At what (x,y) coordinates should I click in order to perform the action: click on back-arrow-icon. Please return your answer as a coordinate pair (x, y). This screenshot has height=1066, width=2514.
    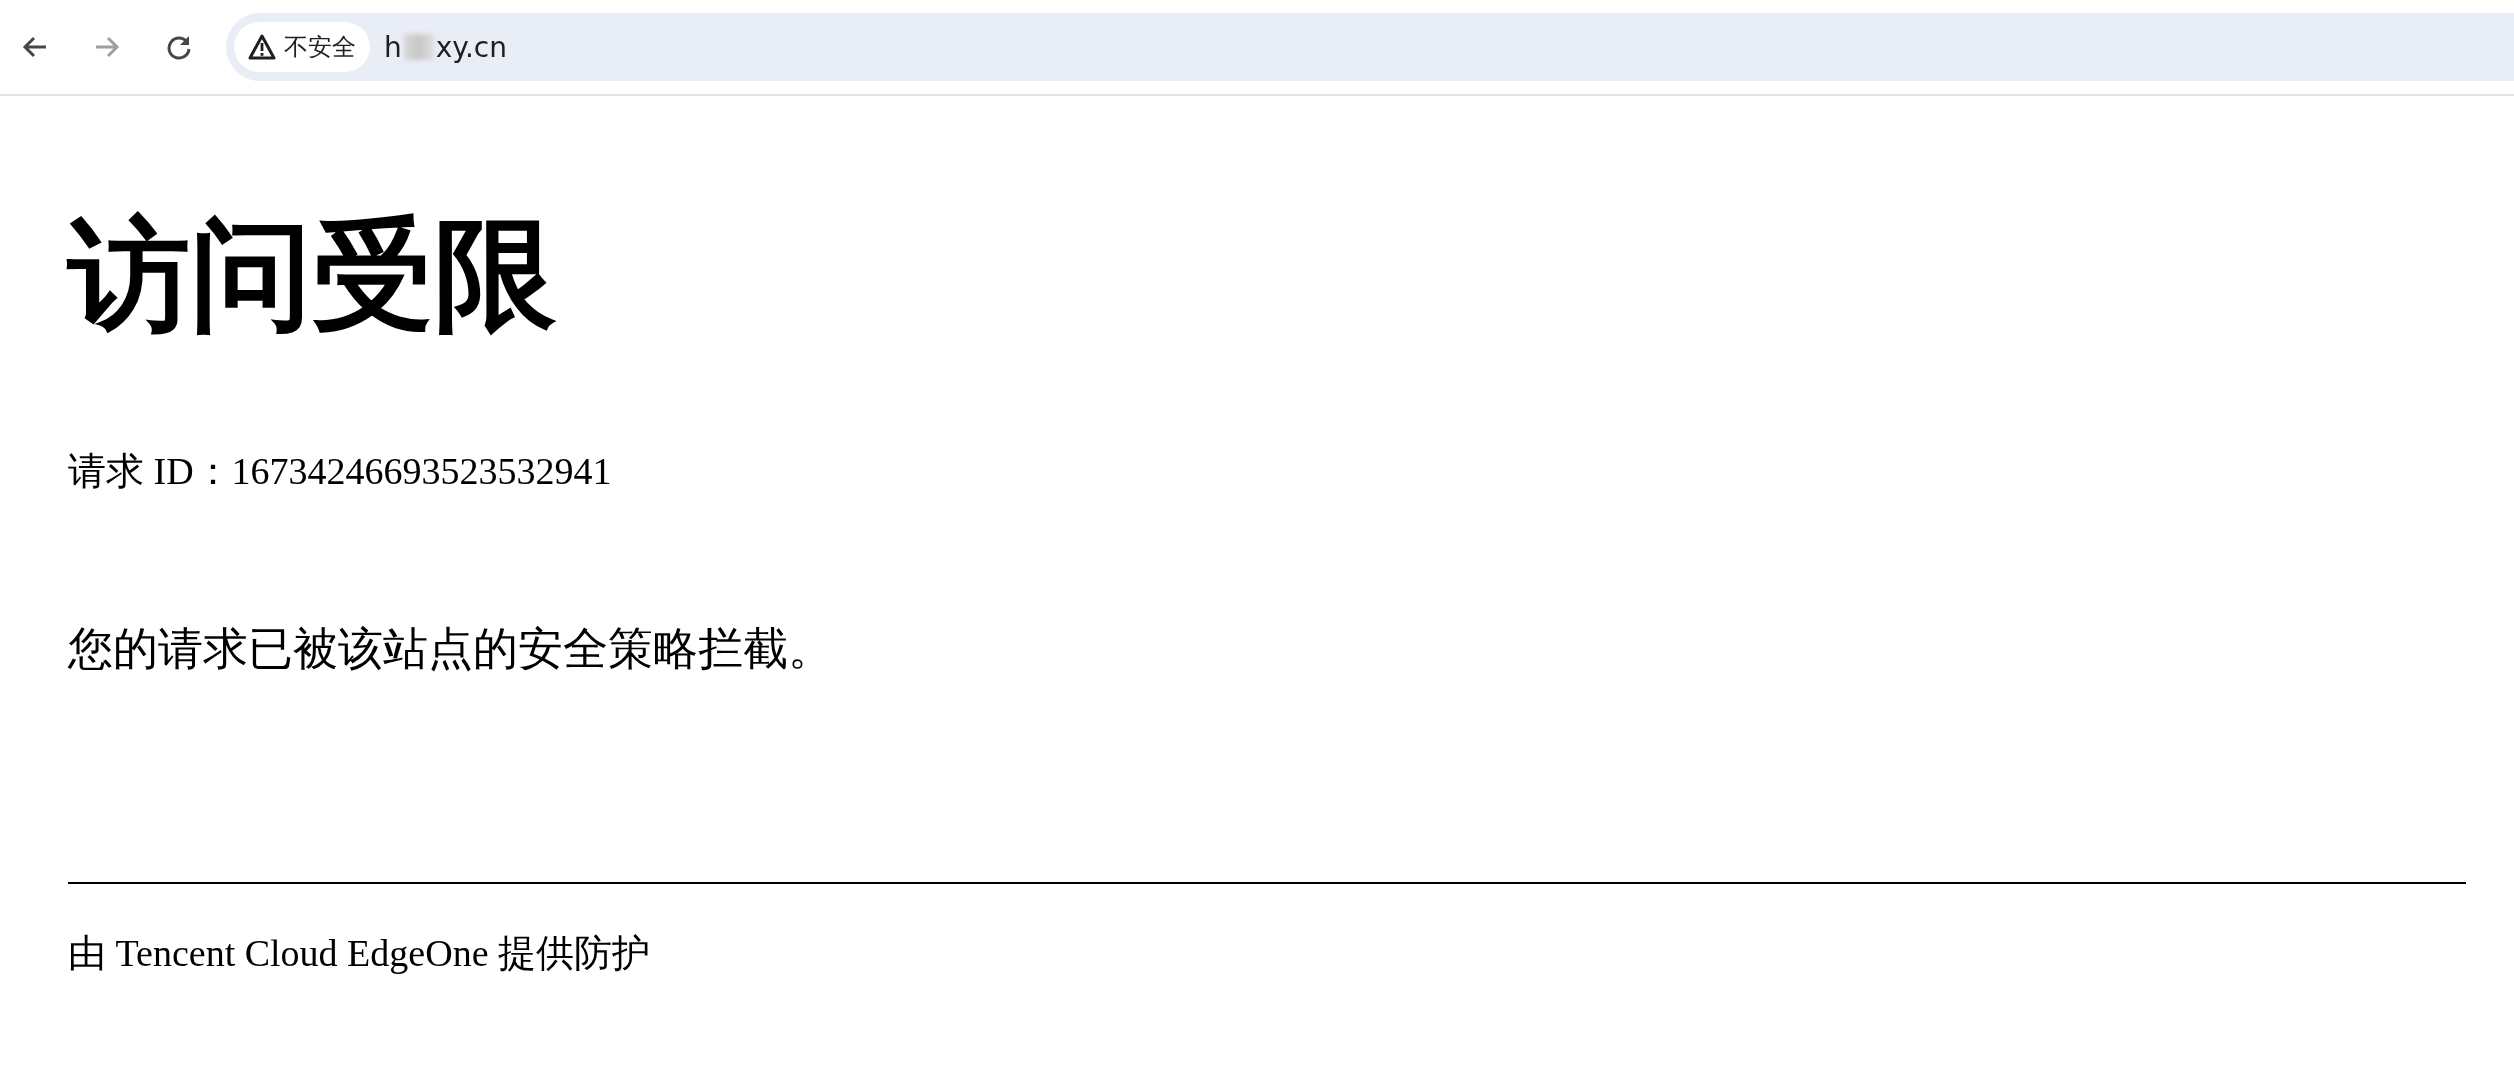
    Looking at the image, I should click on (35, 47).